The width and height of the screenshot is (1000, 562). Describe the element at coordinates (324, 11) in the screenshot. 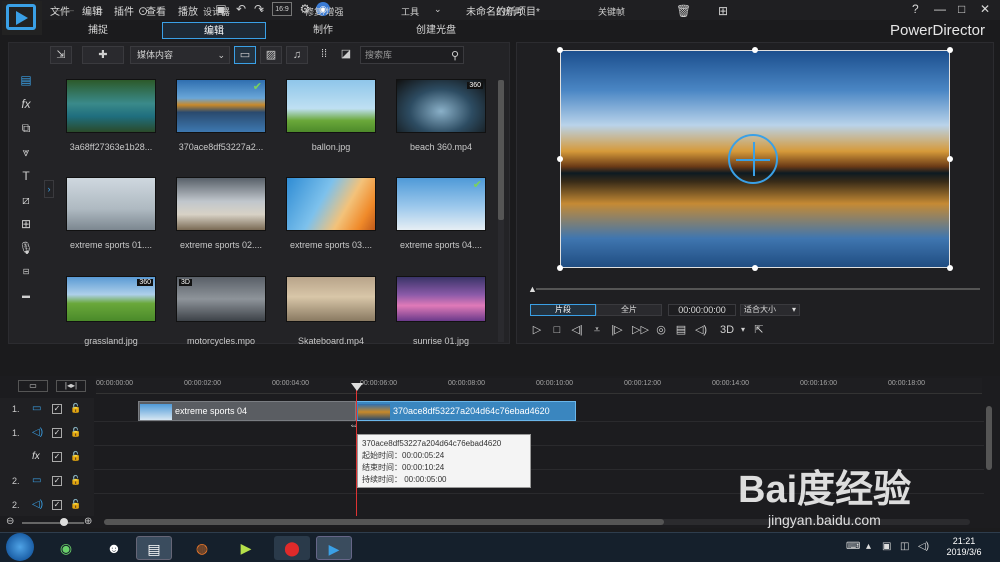

I see `fix-enhance-button: 修复/增强` at that location.